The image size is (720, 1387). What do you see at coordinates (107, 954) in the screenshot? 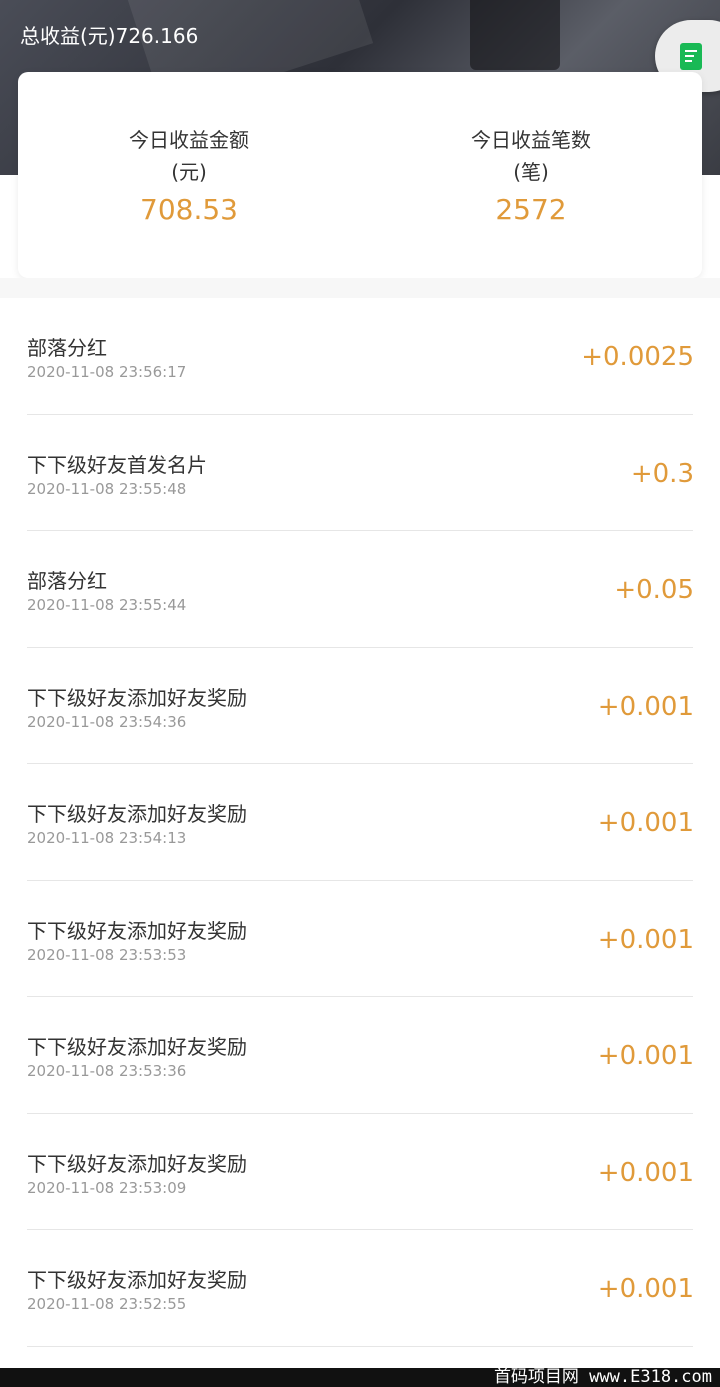
I see `record-time: 2020-11-08 23:53:53` at bounding box center [107, 954].